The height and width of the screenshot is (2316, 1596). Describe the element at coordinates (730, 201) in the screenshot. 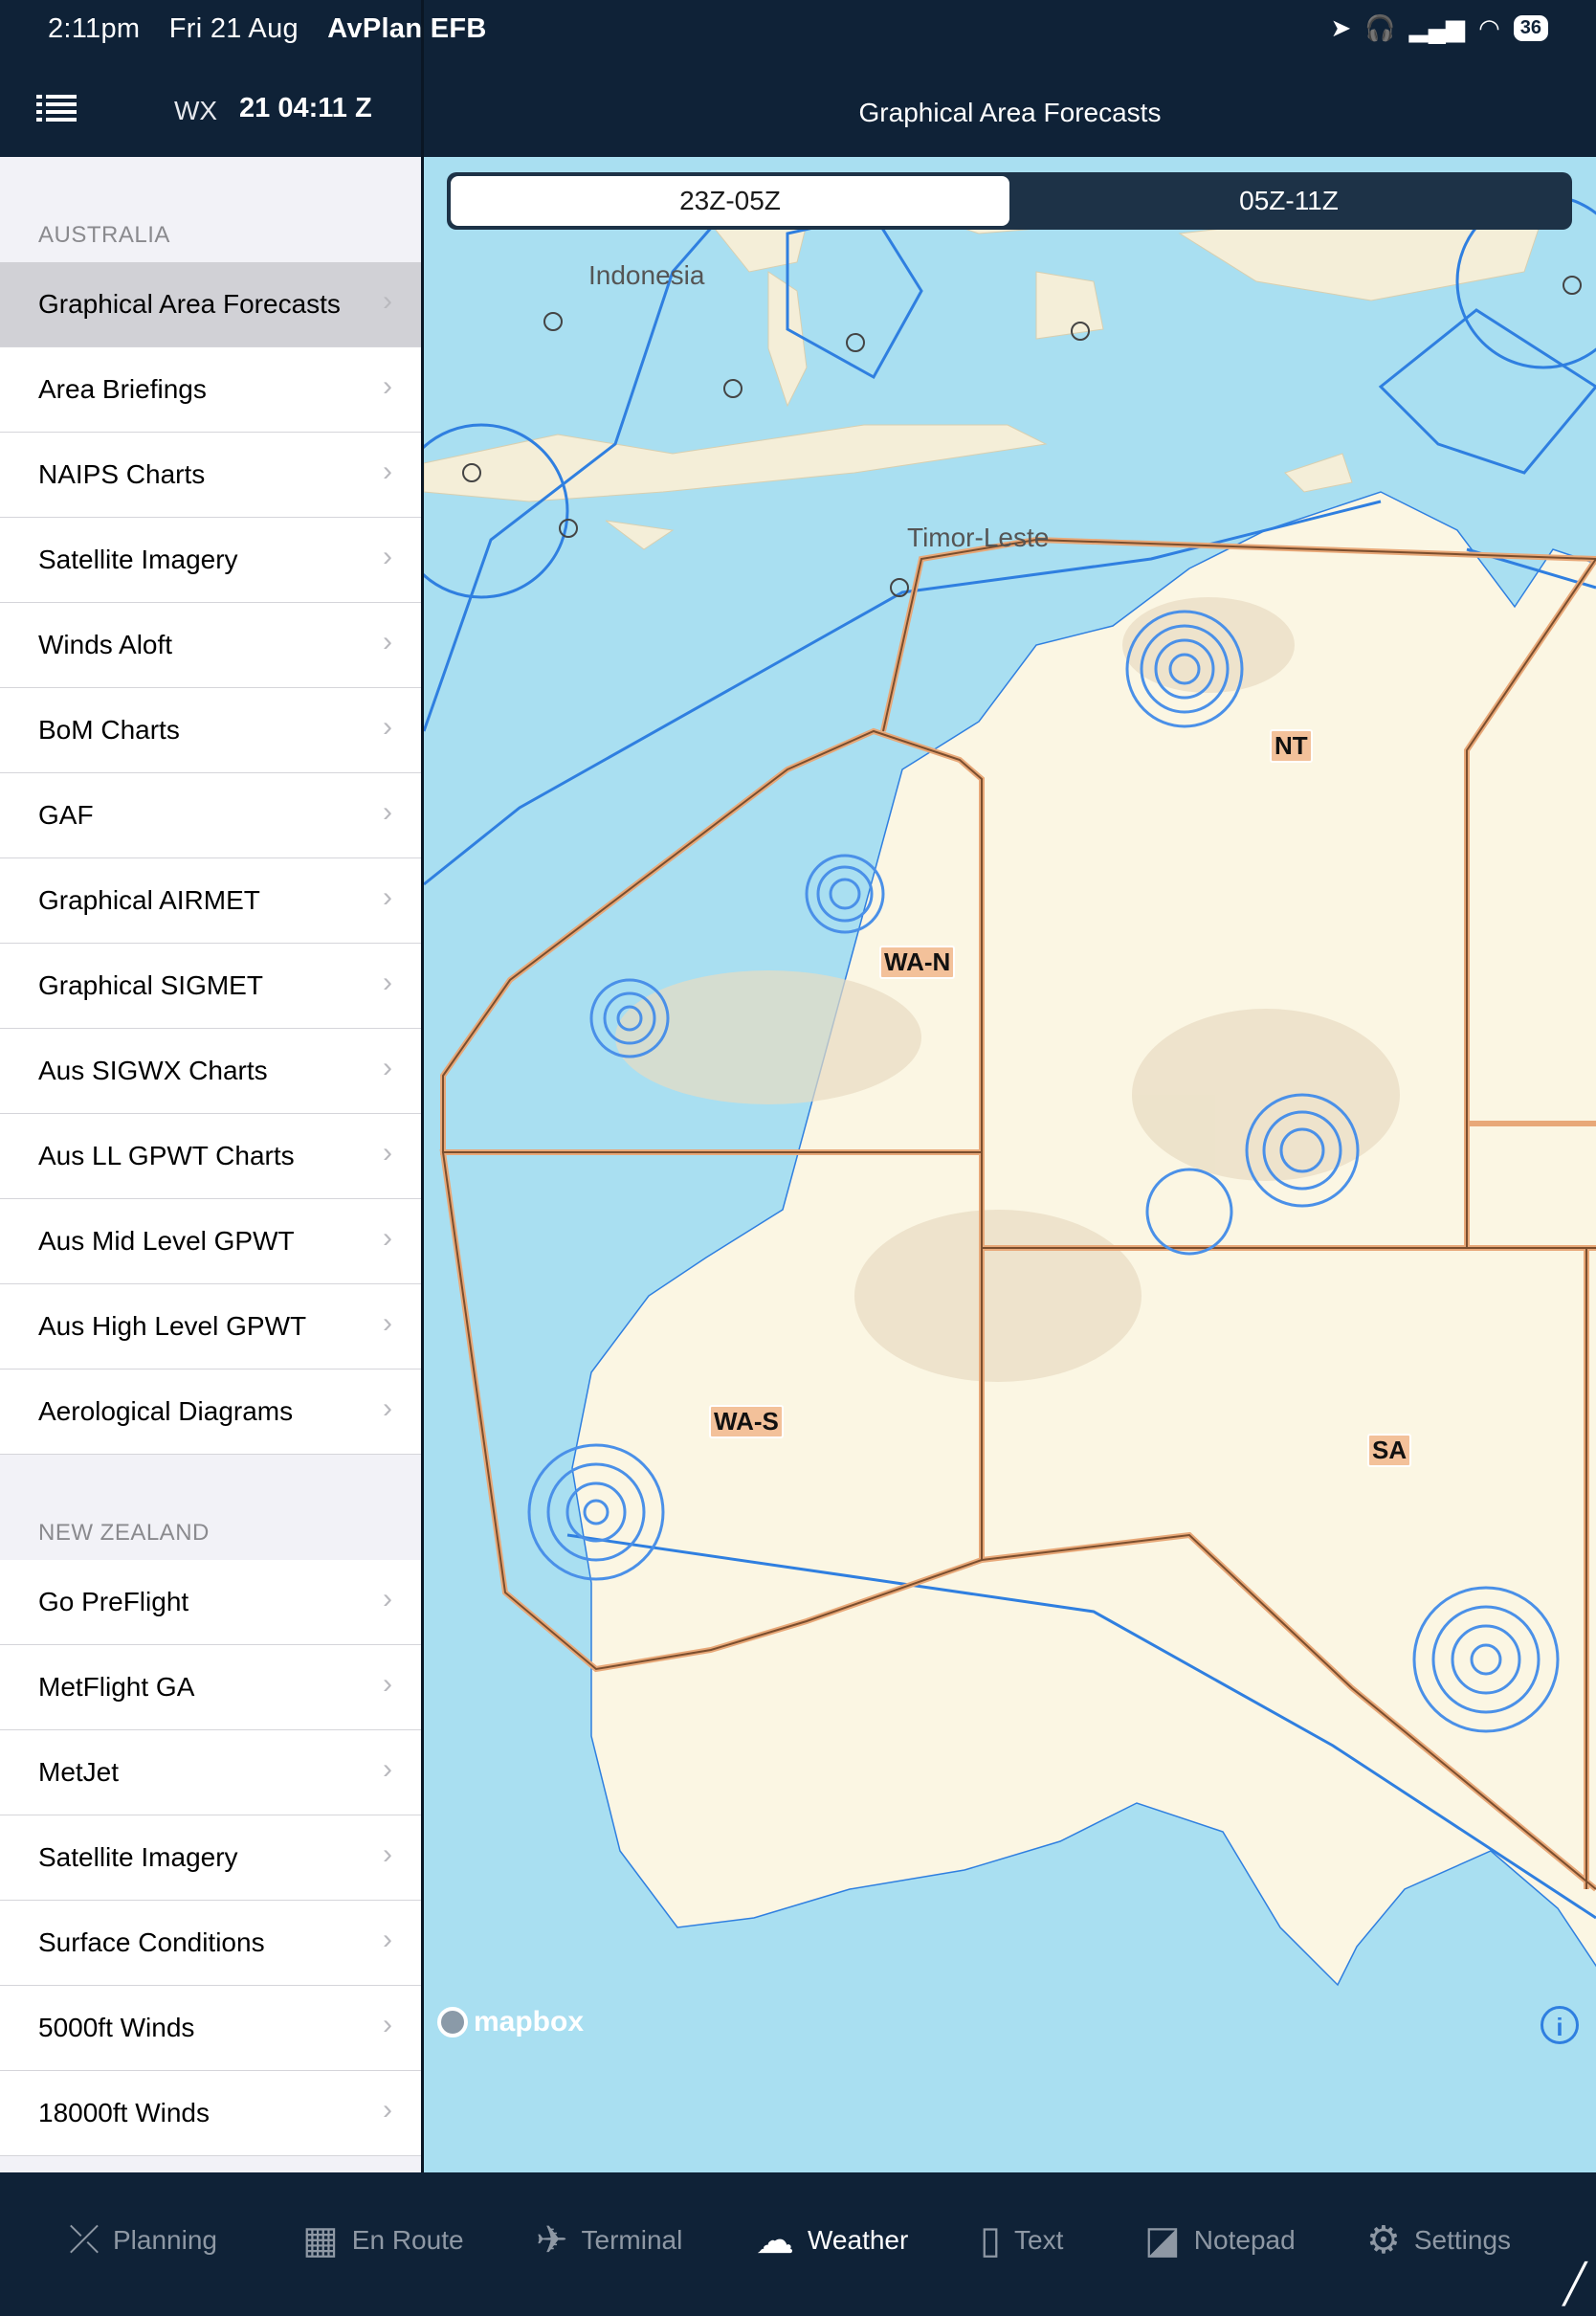

I see `segment-time-1: 23Z-05Z` at that location.